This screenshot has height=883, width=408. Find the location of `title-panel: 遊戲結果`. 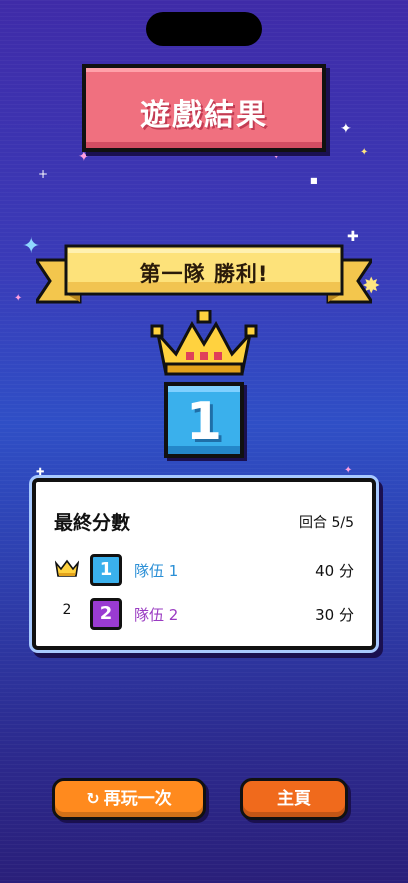

title-panel: 遊戲結果 is located at coordinates (204, 108).